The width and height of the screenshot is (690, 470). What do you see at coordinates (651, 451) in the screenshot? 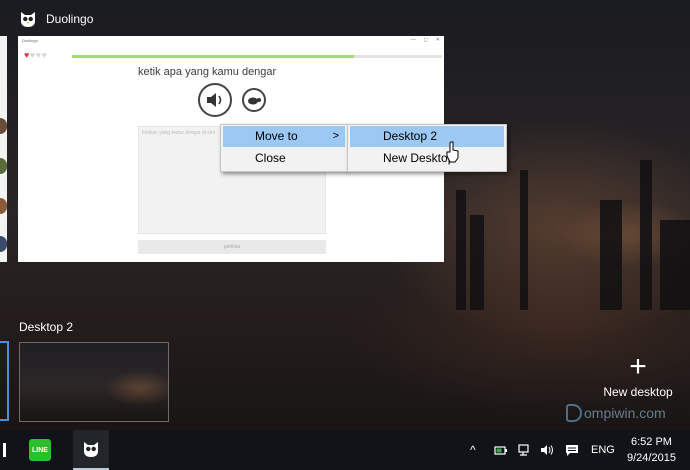
I see `clock: 6:52 PM 9/24/2015` at bounding box center [651, 451].